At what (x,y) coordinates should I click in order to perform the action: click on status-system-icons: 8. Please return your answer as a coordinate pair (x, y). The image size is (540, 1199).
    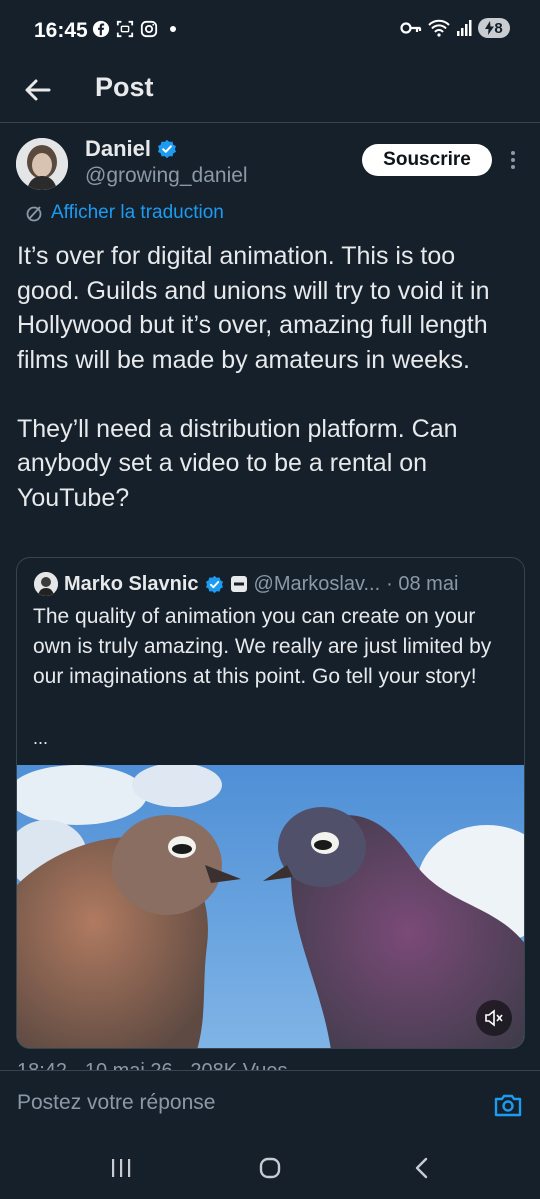
    Looking at the image, I should click on (455, 28).